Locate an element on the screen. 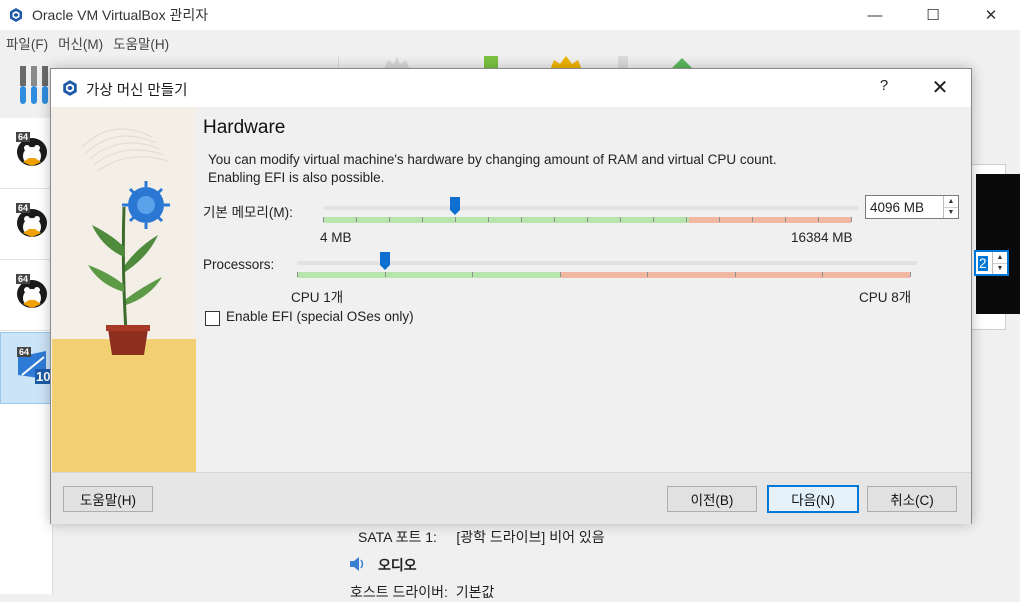 Image resolution: width=1020 pixels, height=602 pixels. close-window-button: ✕ is located at coordinates (991, 15).